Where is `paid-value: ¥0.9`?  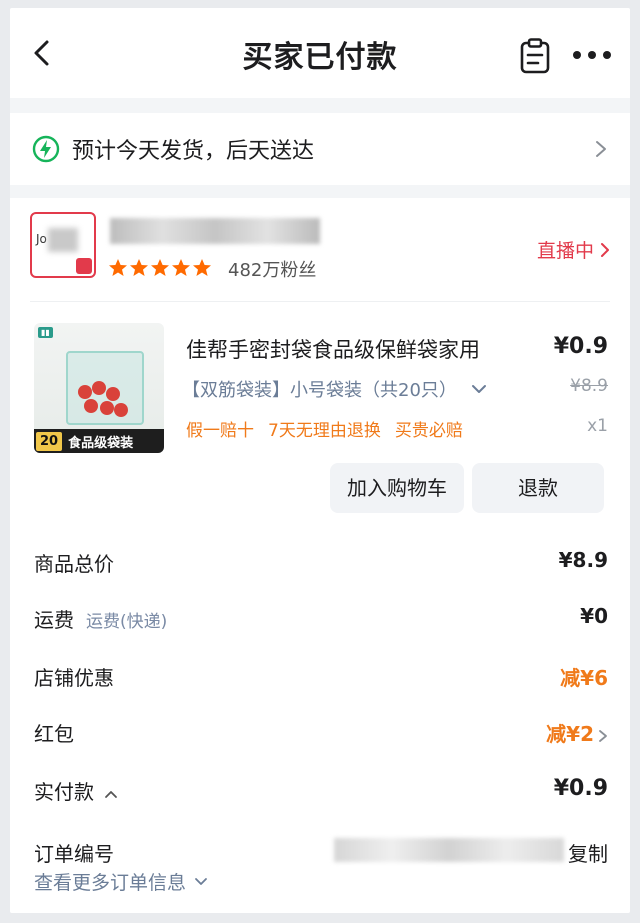
paid-value: ¥0.9 is located at coordinates (580, 788).